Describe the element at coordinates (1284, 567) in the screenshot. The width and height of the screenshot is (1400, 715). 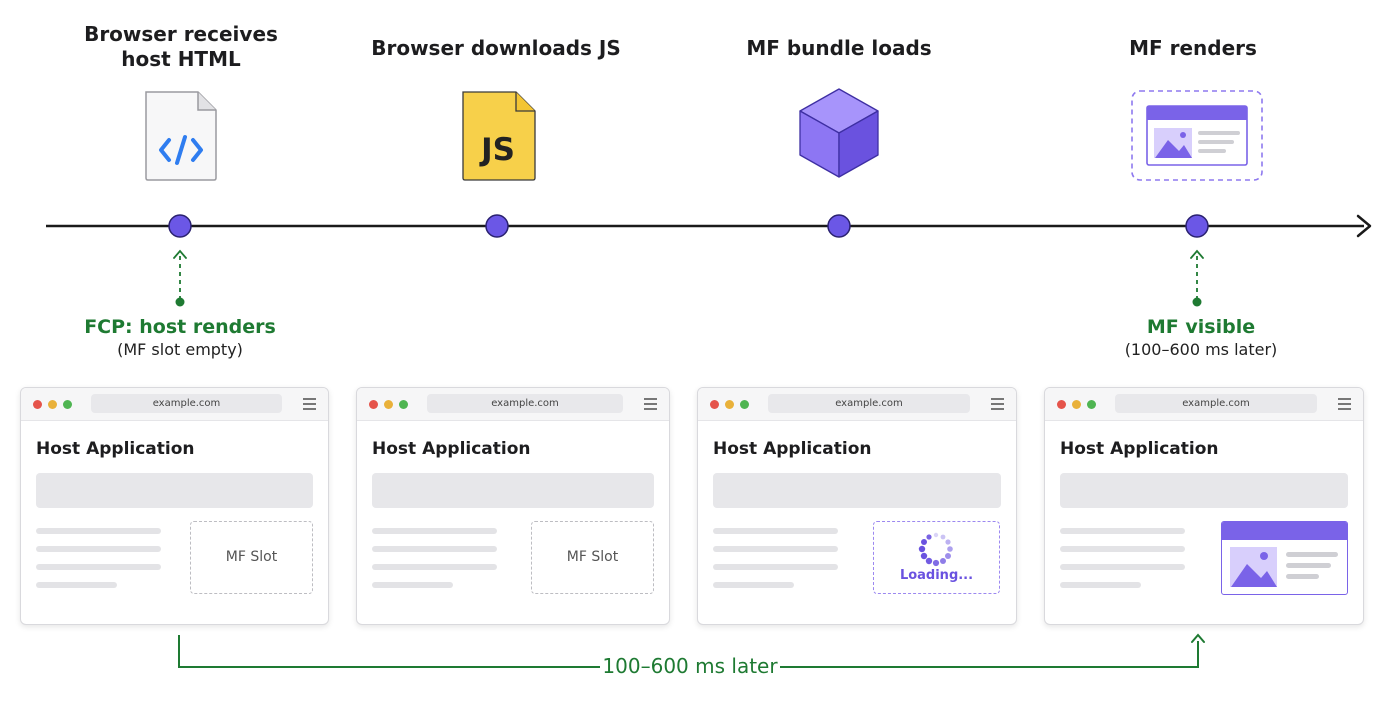
I see `image-placeholder-icon` at that location.